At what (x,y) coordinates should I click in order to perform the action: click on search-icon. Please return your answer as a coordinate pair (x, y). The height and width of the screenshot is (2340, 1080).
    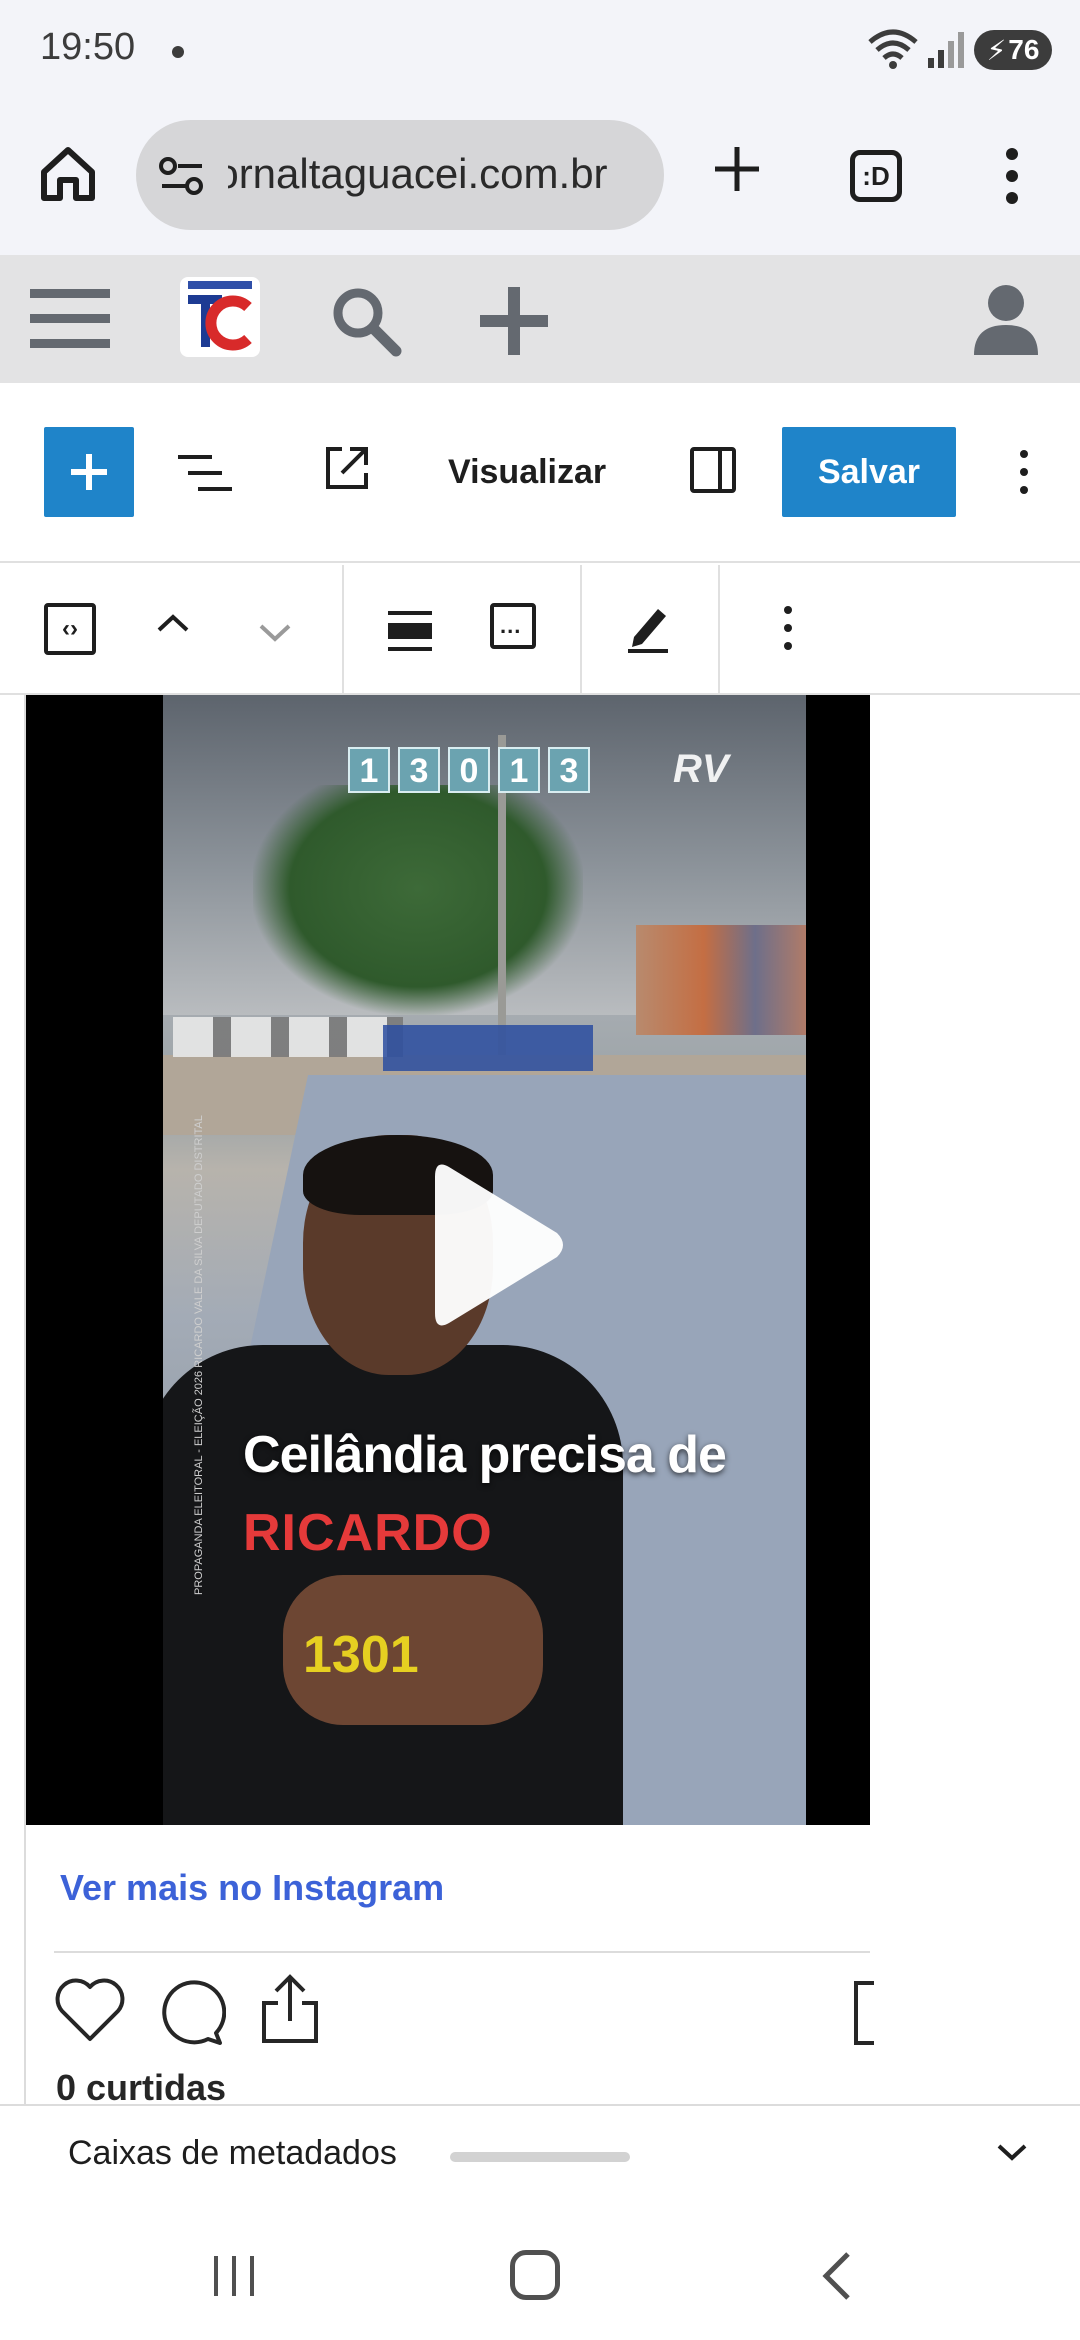
    Looking at the image, I should click on (366, 321).